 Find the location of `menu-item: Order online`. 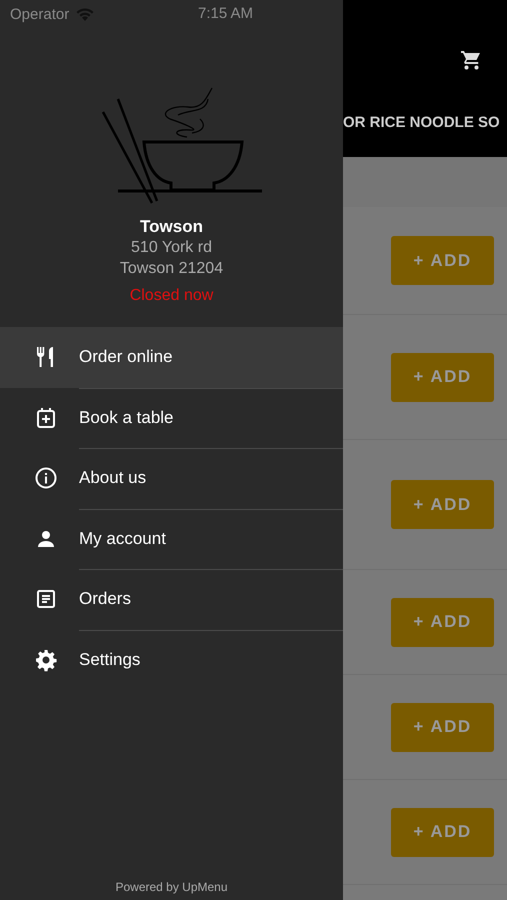

menu-item: Order online is located at coordinates (171, 357).